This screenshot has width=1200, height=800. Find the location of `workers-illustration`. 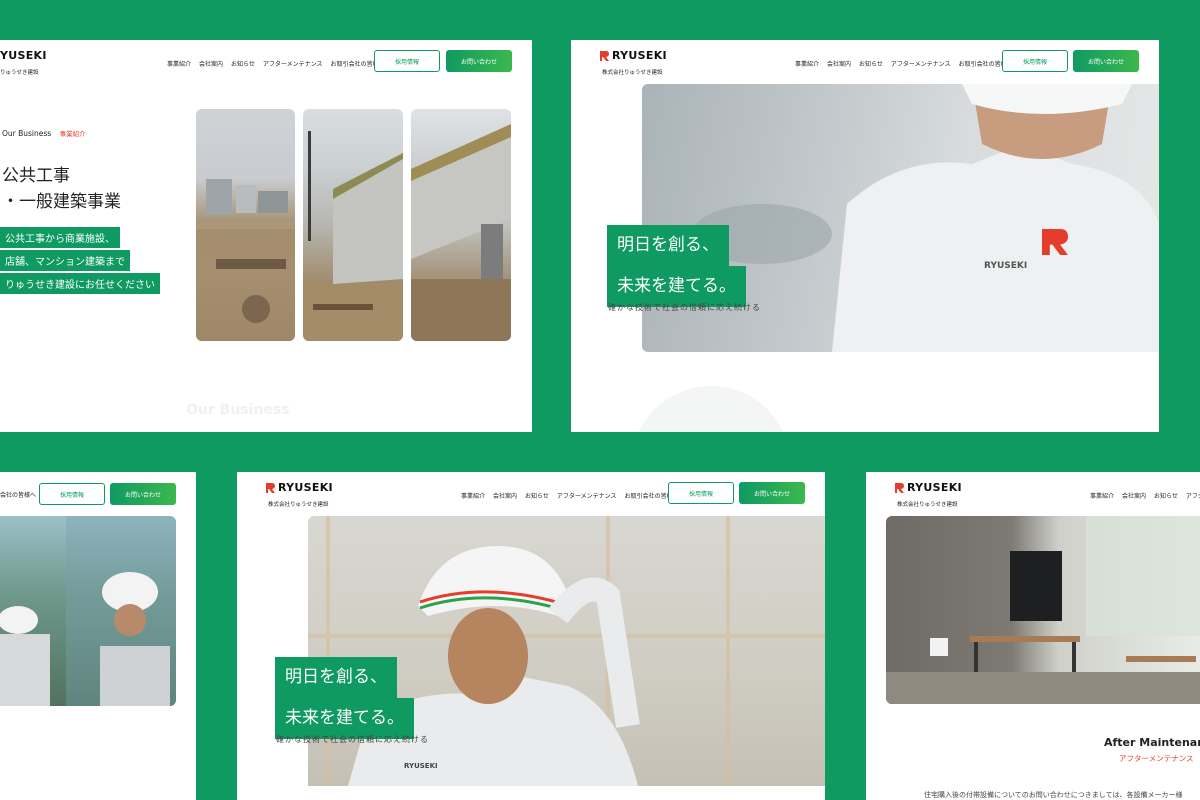

workers-illustration is located at coordinates (88, 611).